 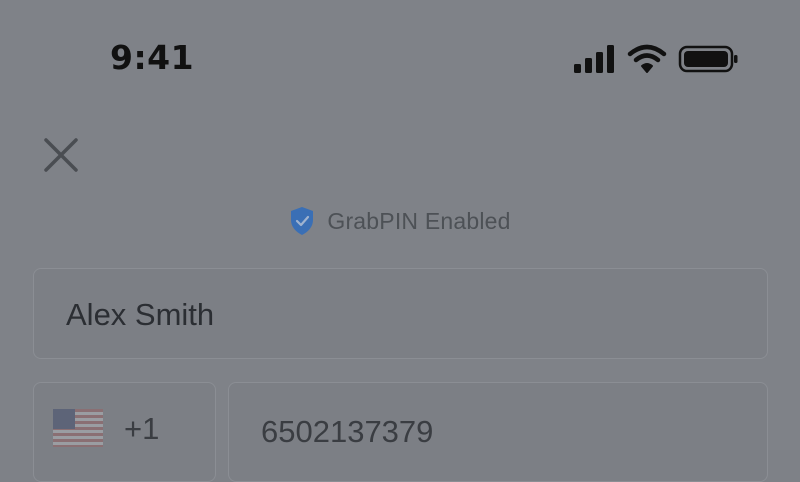 I want to click on country-code-selector: +1, so click(x=124, y=432).